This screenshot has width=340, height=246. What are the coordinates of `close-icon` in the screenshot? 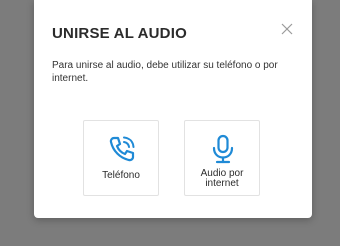 It's located at (287, 29).